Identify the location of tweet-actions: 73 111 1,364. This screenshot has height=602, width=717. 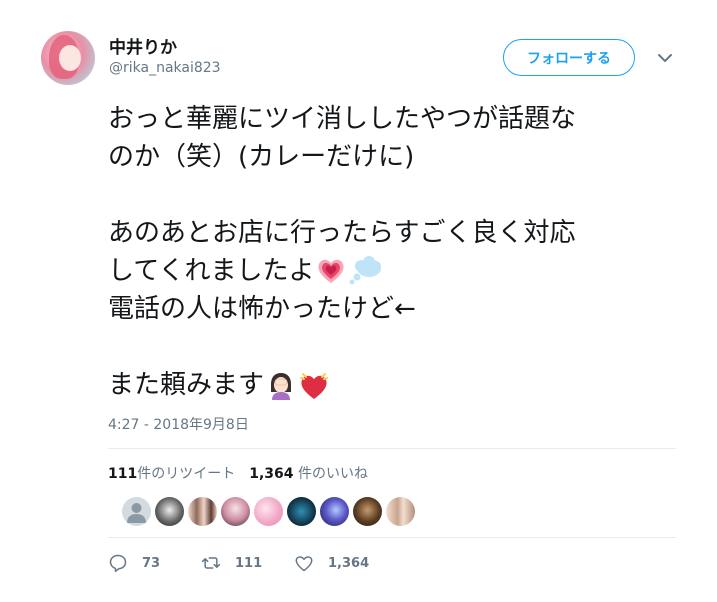
(238, 563).